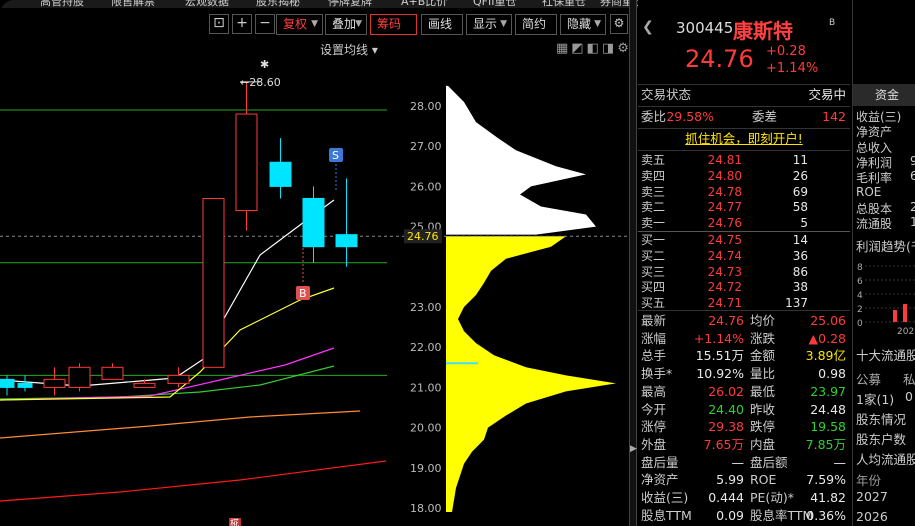  What do you see at coordinates (720, 374) in the screenshot?
I see `stat-value: 10.92%` at bounding box center [720, 374].